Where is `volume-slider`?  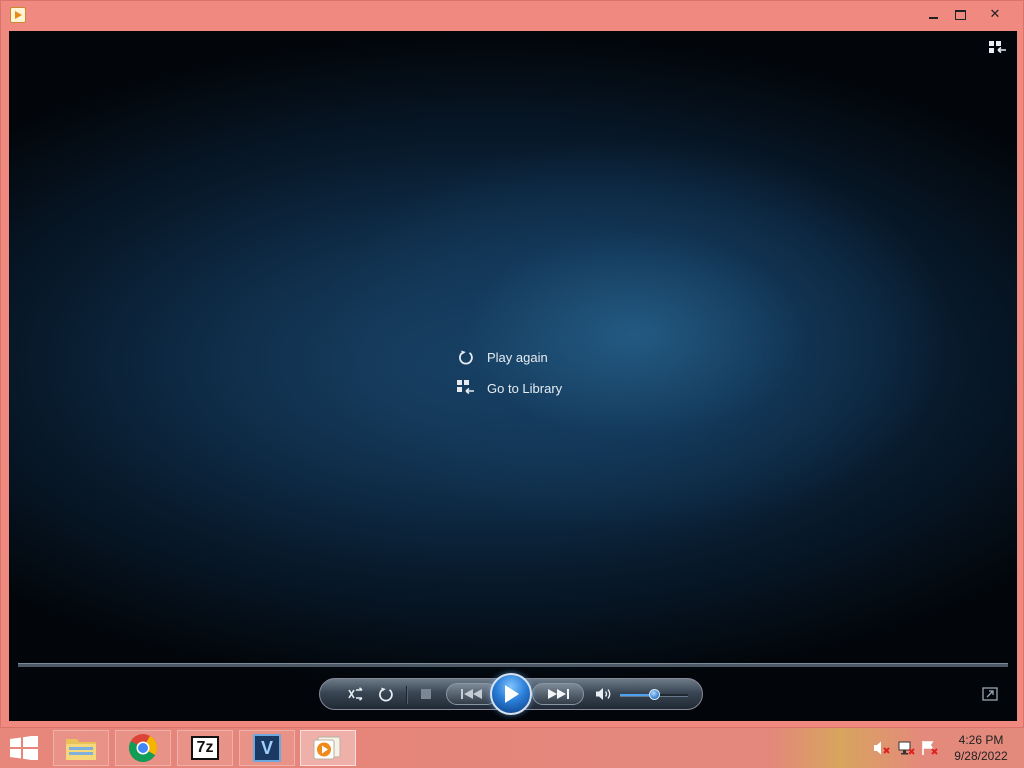 volume-slider is located at coordinates (654, 694).